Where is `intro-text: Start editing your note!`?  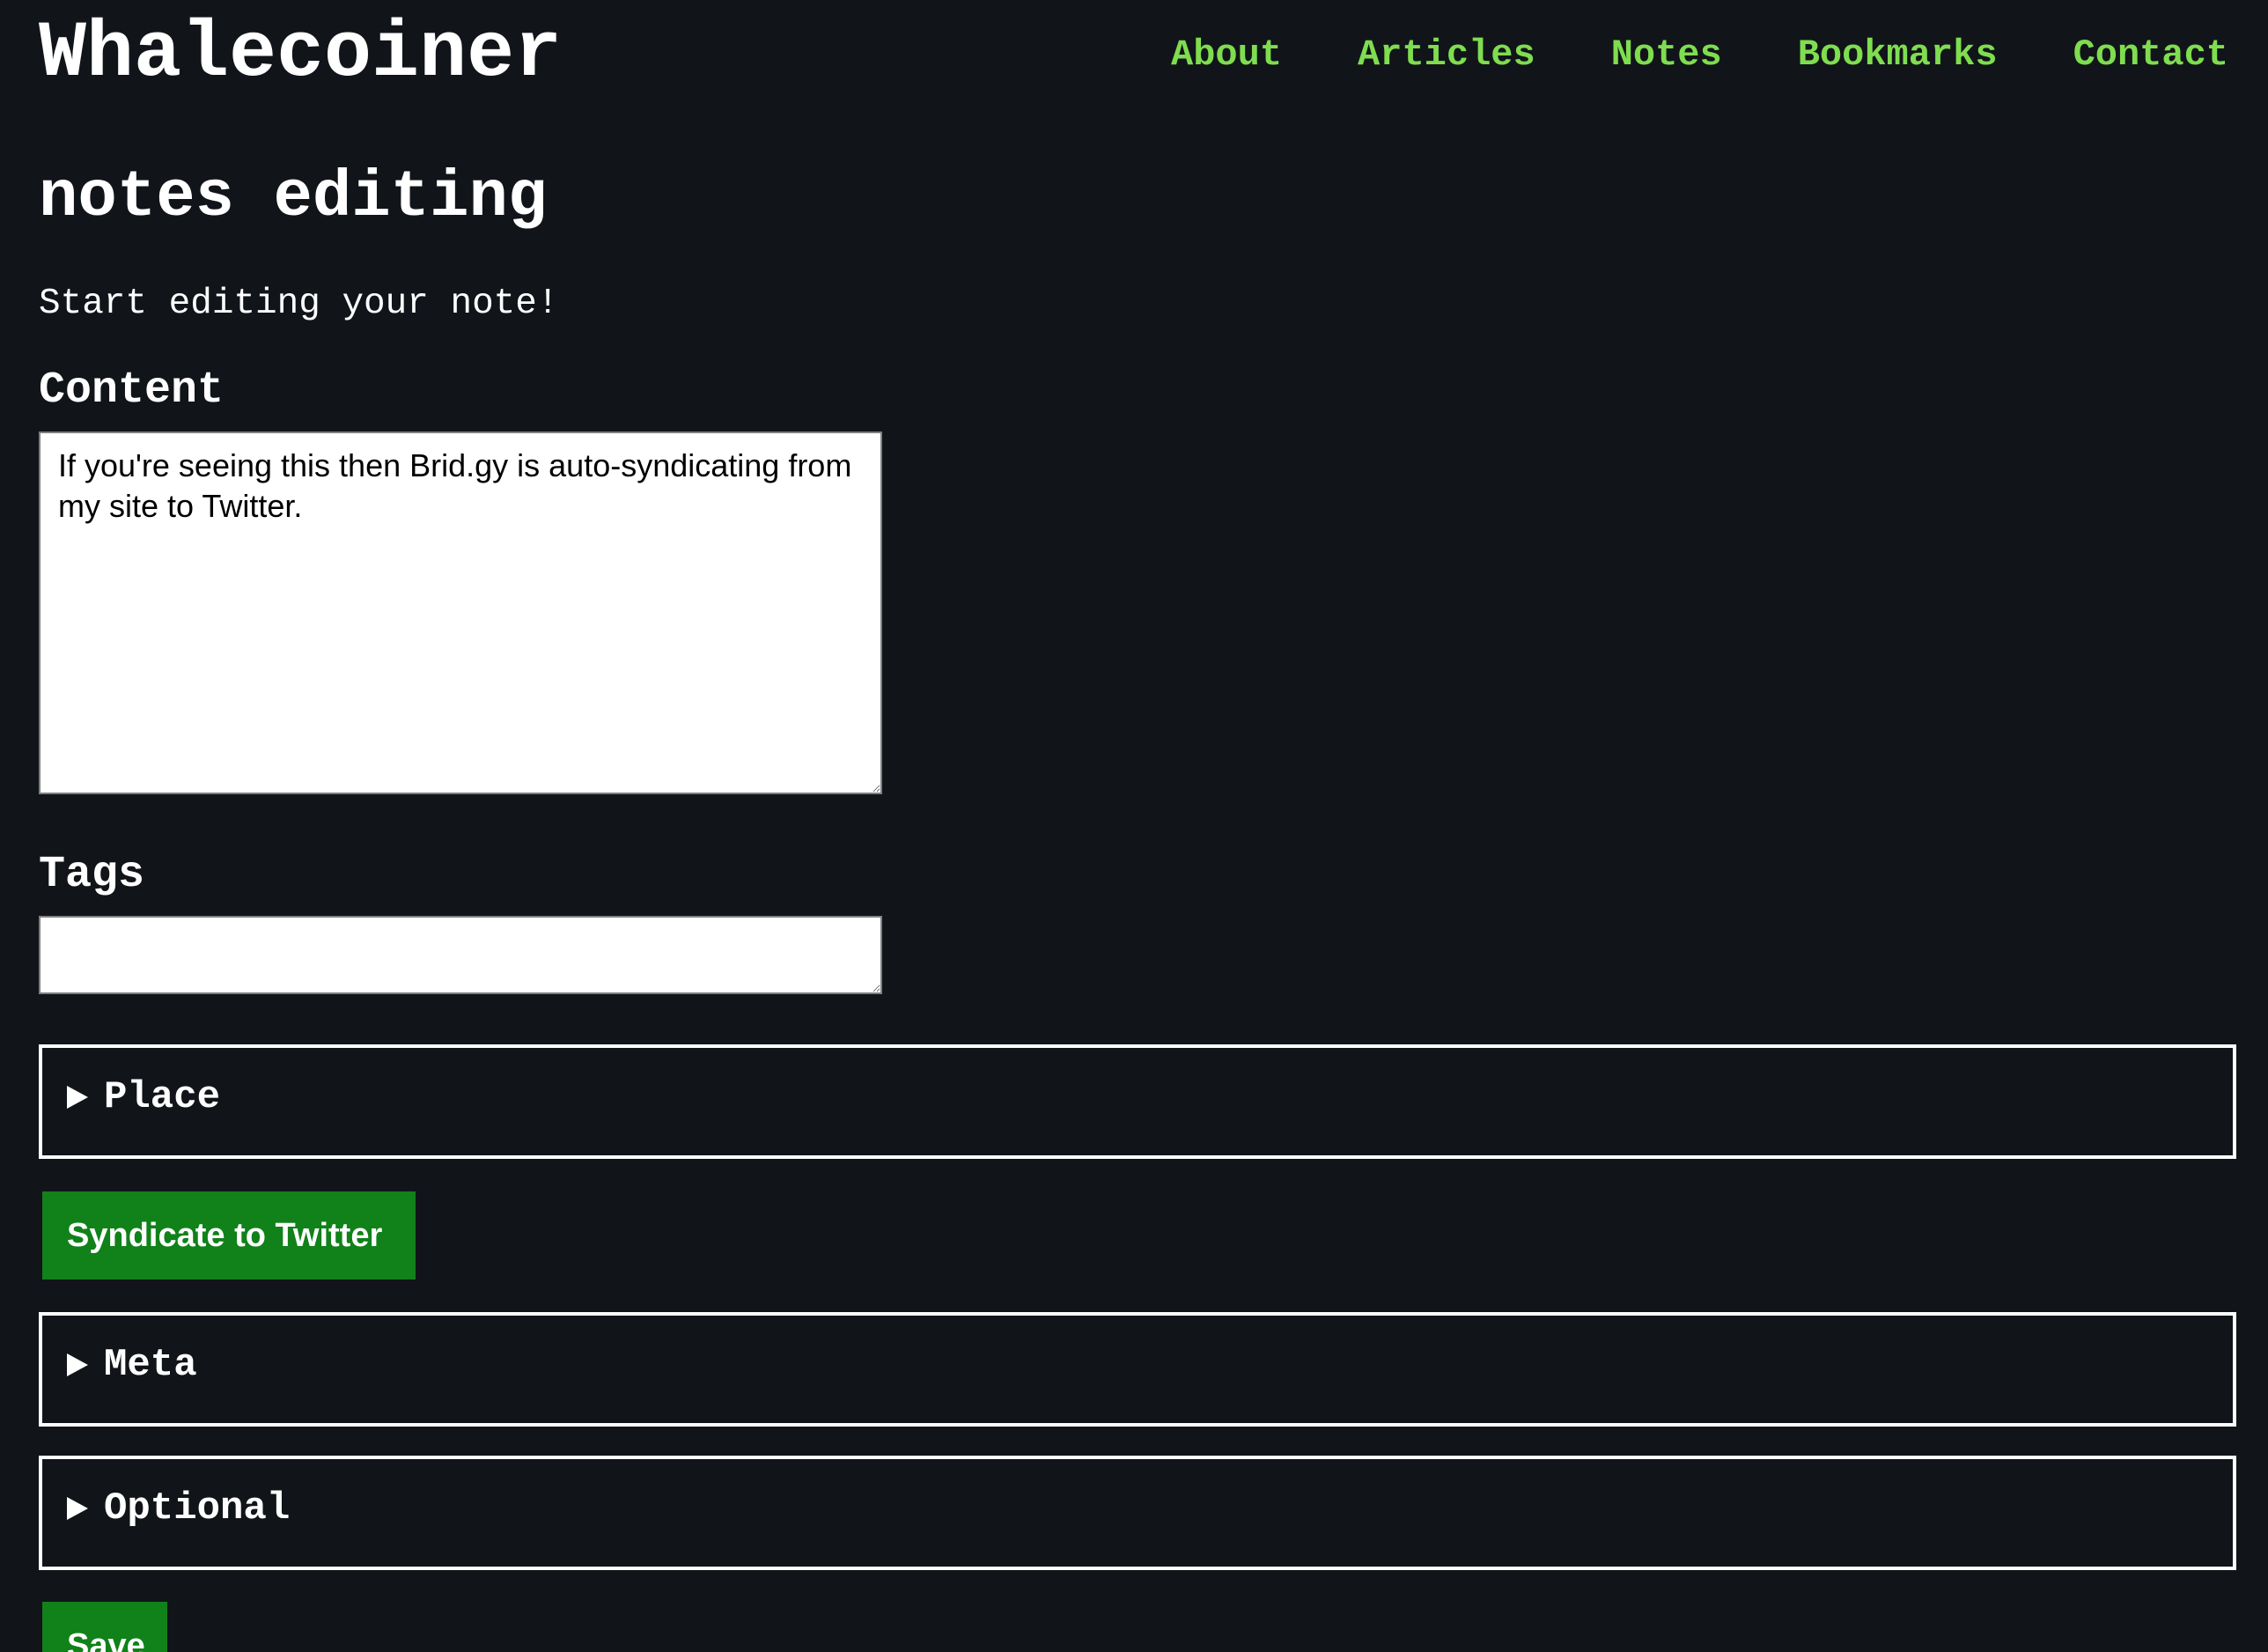 intro-text: Start editing your note! is located at coordinates (299, 304).